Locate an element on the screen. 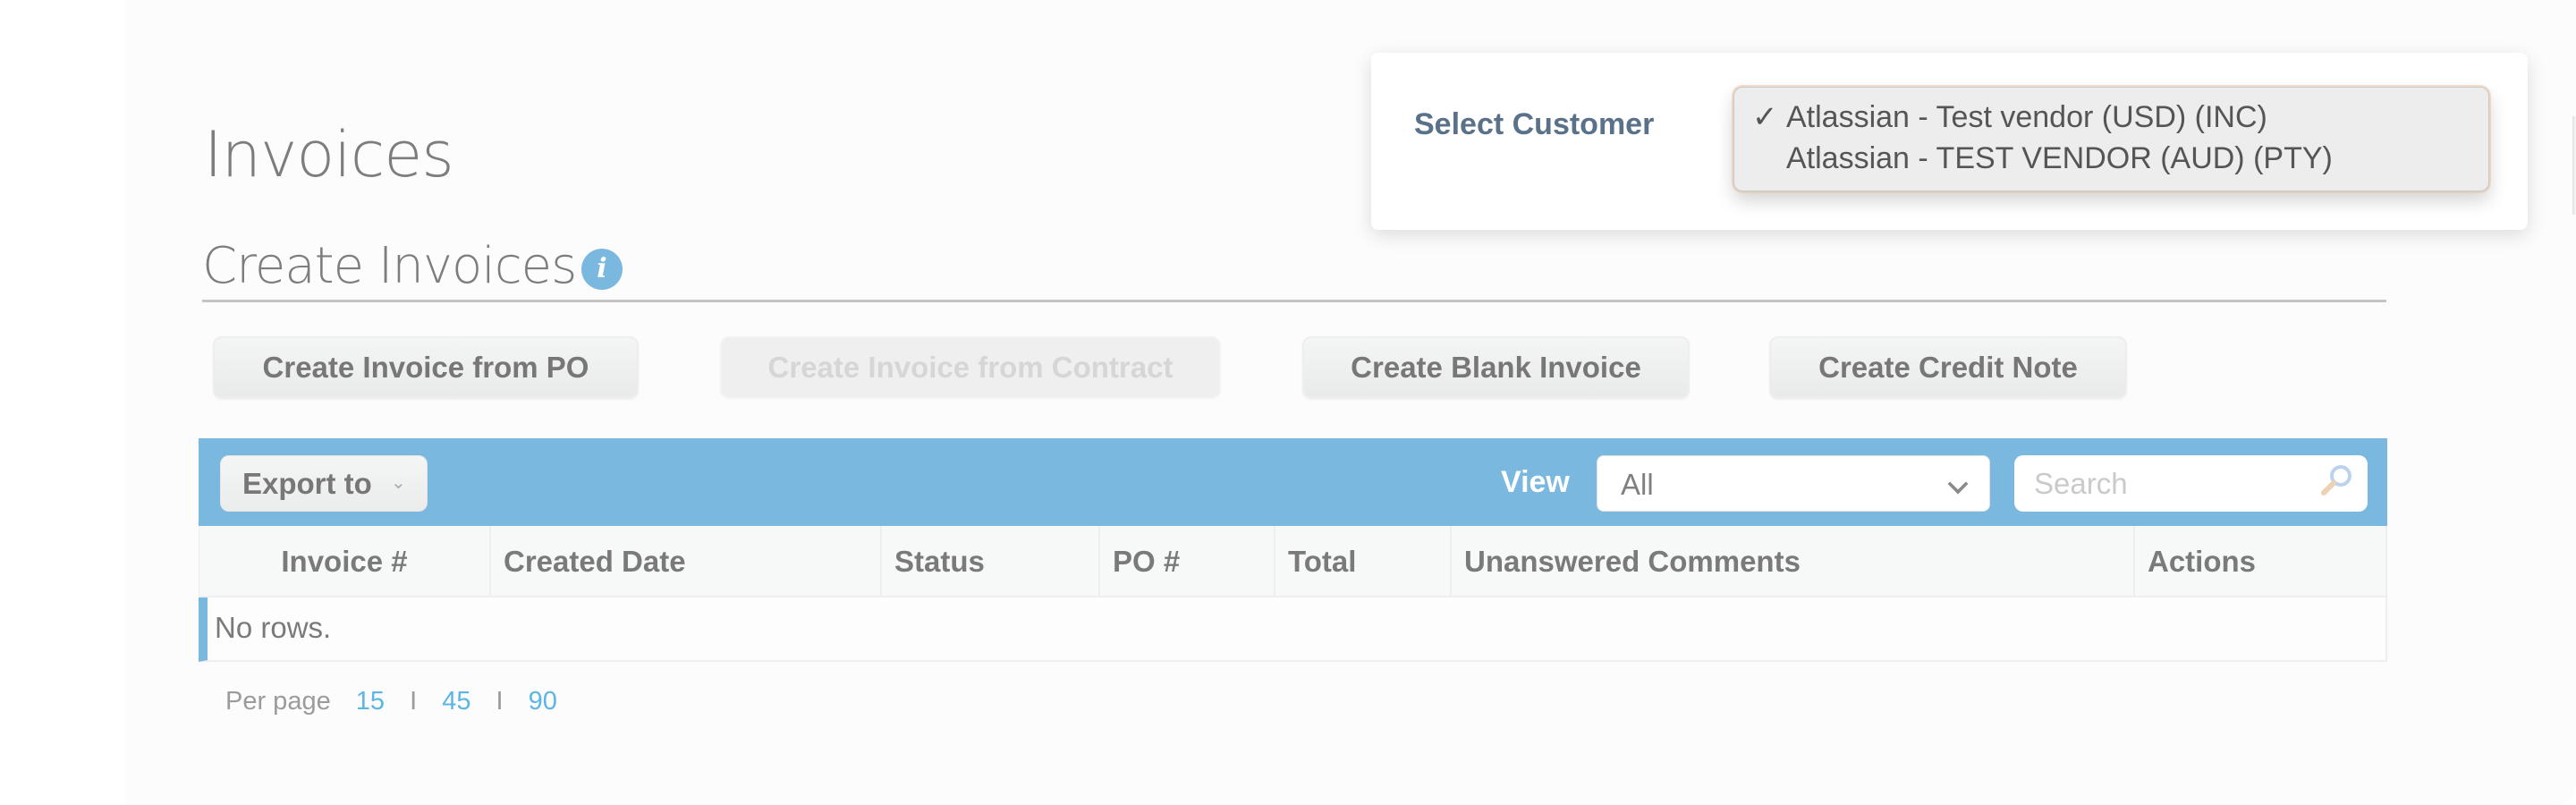 The image size is (2576, 805). section-title: Create Invoices is located at coordinates (389, 266).